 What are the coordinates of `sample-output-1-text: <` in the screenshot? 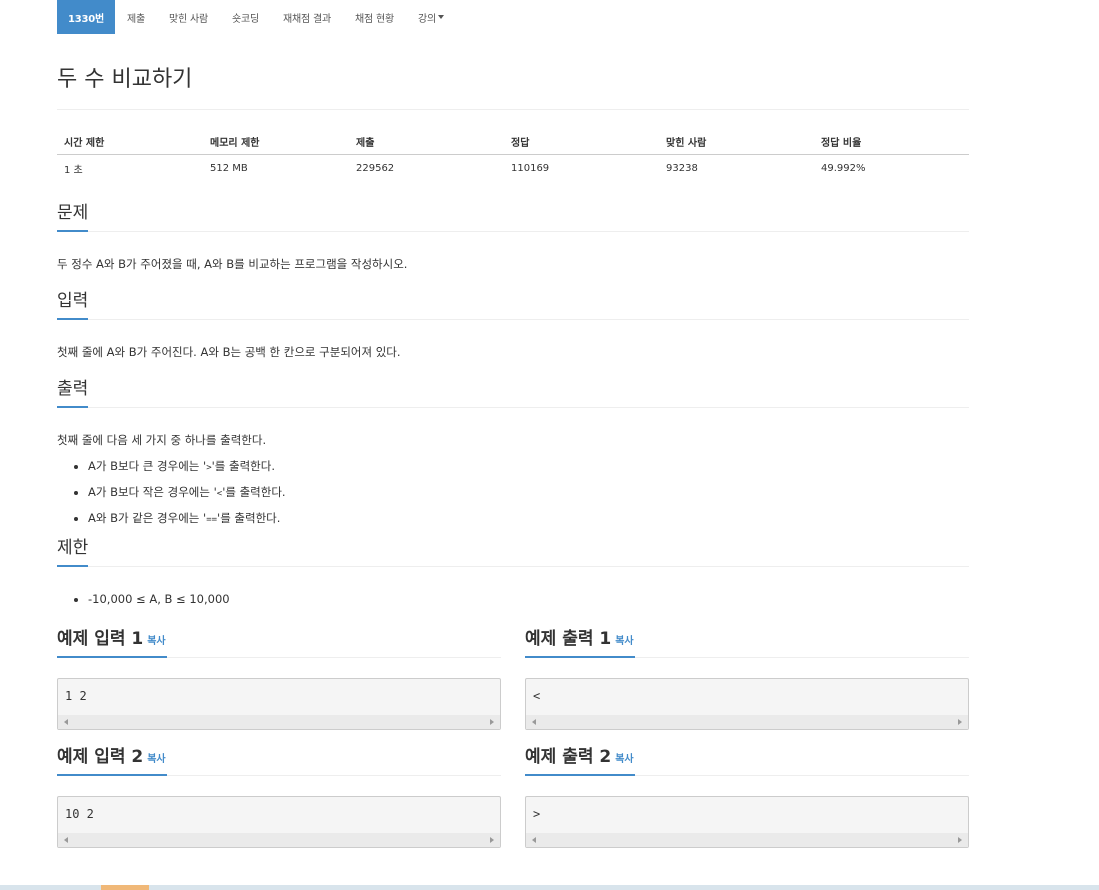 It's located at (537, 696).